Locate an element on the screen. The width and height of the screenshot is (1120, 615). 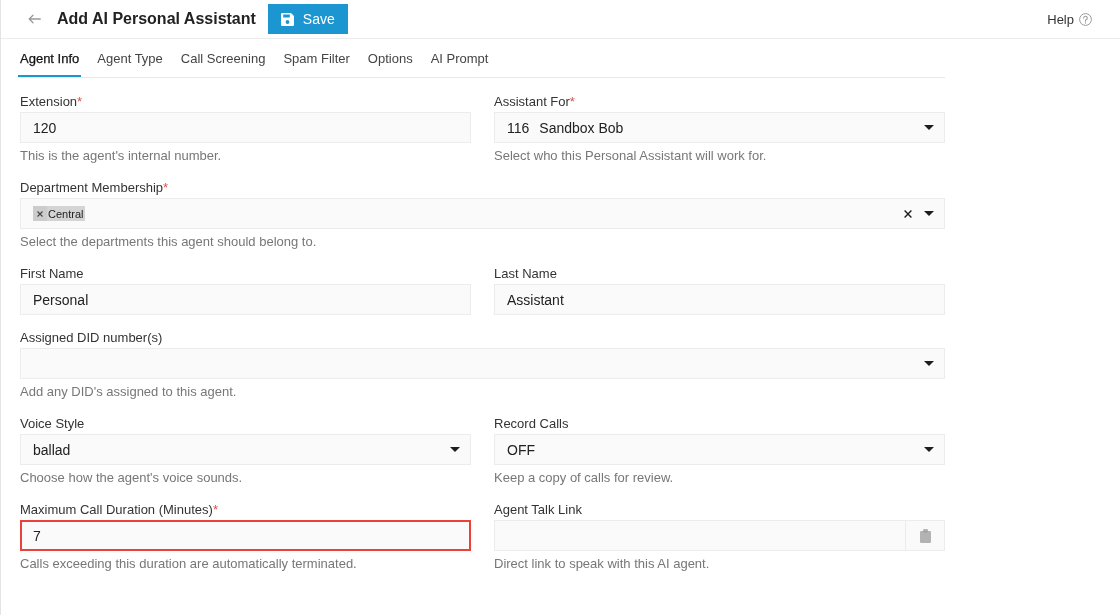
field-label: Assigned DID number(s) is located at coordinates (92, 337).